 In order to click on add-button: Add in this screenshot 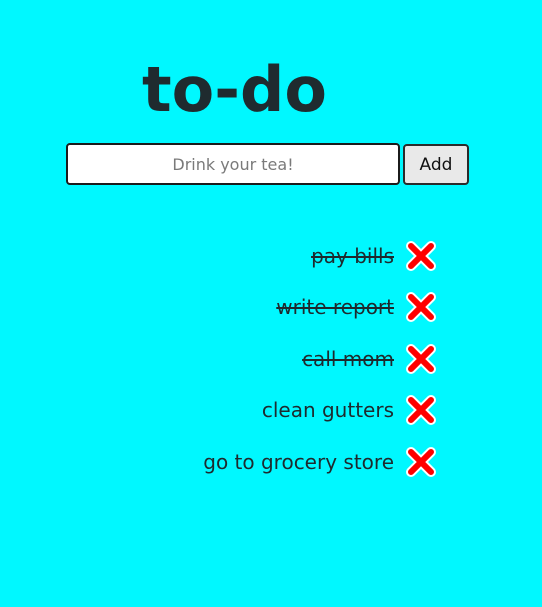, I will do `click(436, 164)`.